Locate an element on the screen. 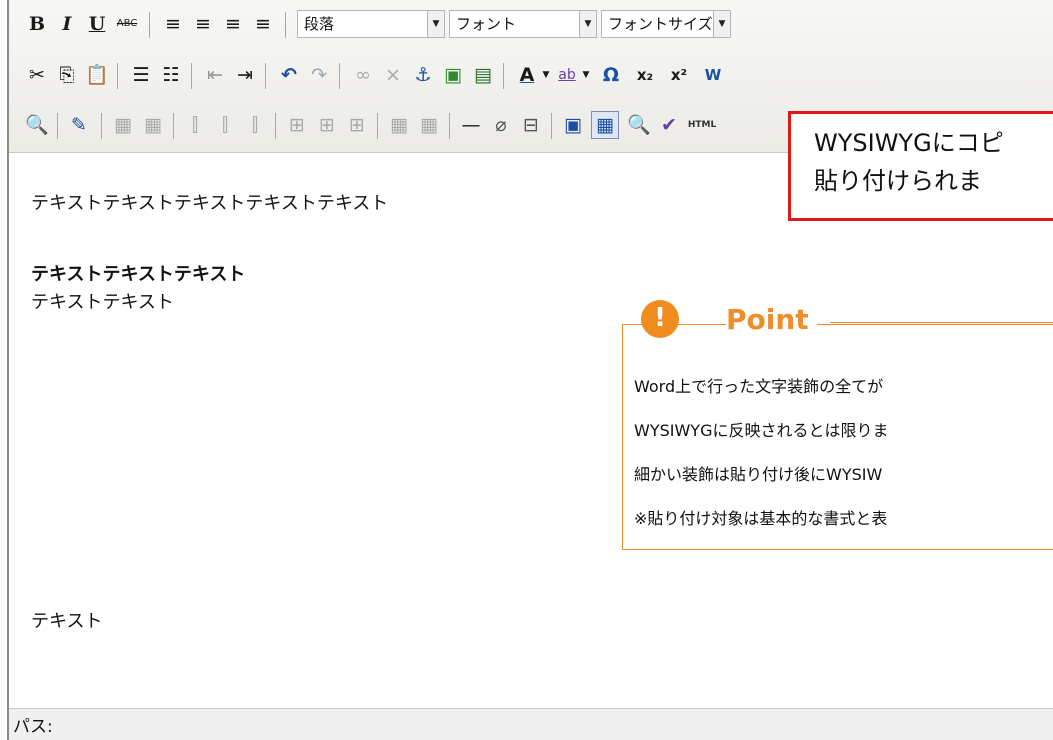 The height and width of the screenshot is (740, 1053). path-statusbar: パス: is located at coordinates (531, 724).